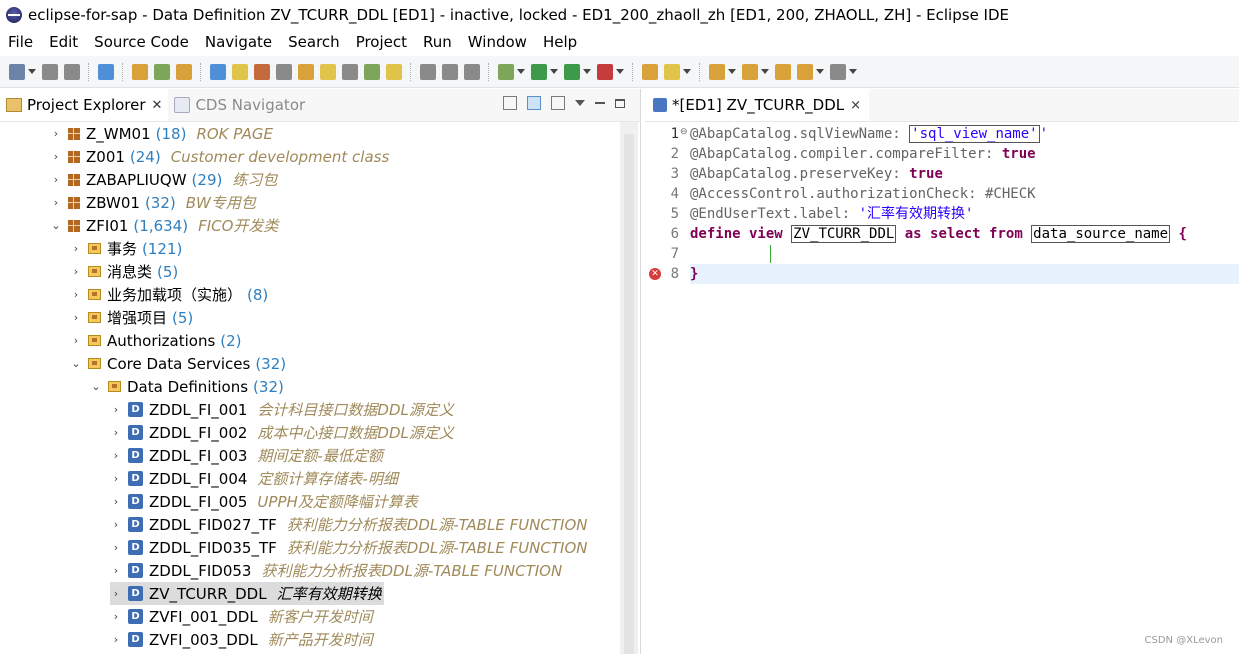 This screenshot has width=1239, height=654. Describe the element at coordinates (164, 179) in the screenshot. I see `tree-item: › ZABAPLIUQW (29) 练习包` at that location.